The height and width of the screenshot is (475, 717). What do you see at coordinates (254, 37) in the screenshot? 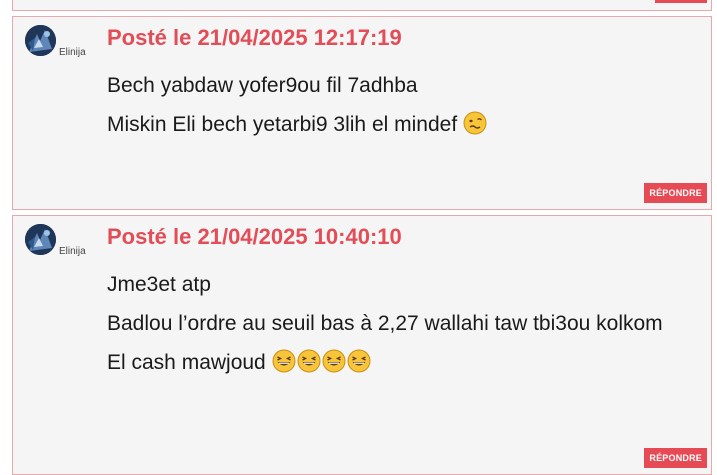
I see `post-date: Posté le 21/04/2025 12:17:19` at bounding box center [254, 37].